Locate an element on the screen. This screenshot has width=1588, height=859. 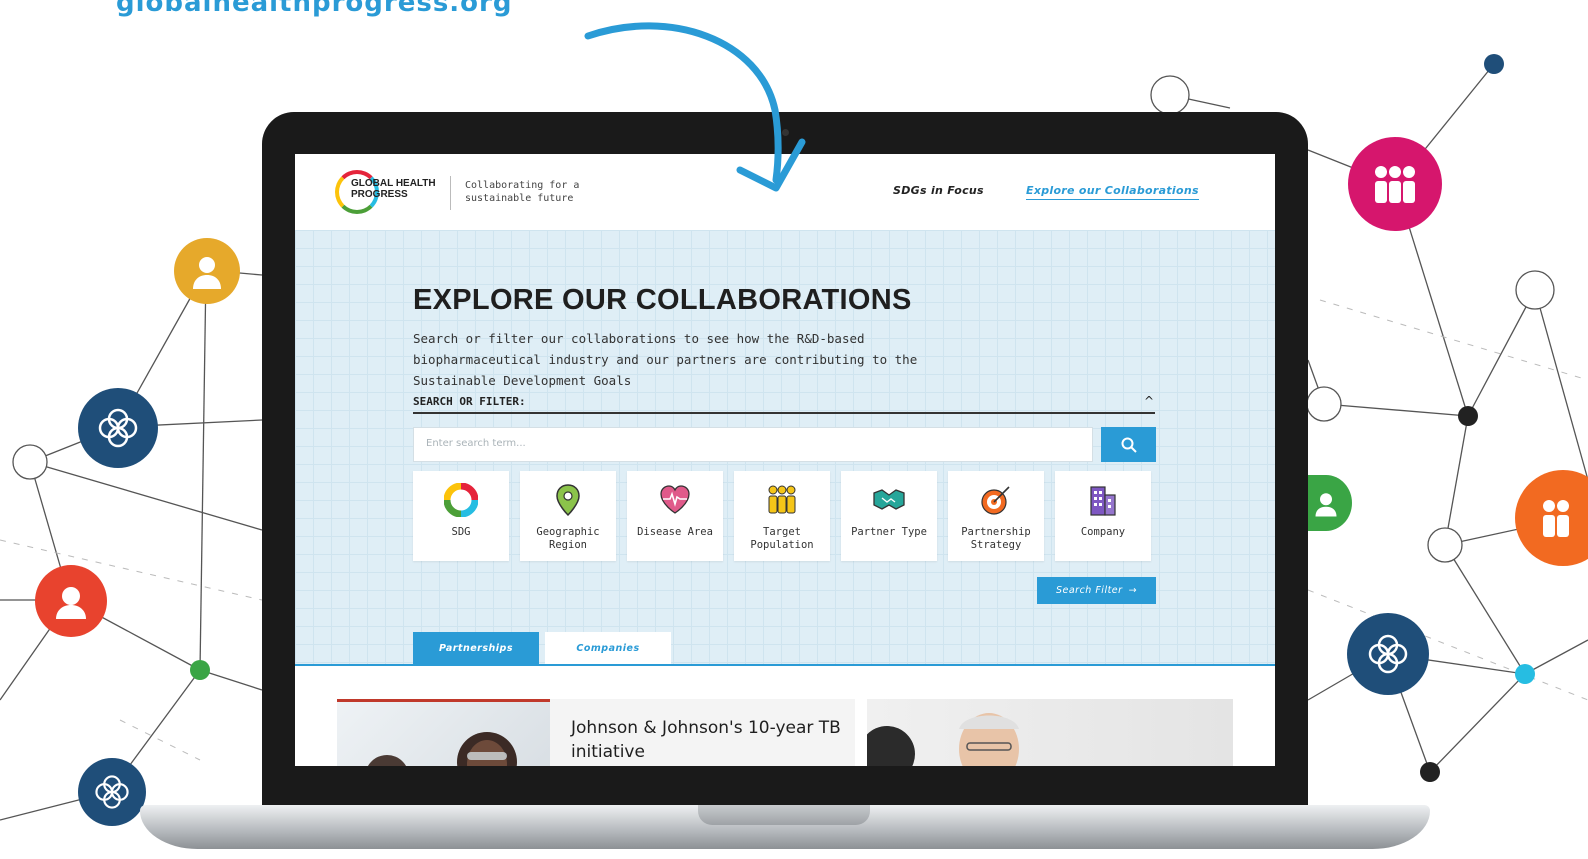
arrow-graphic is located at coordinates (695, 107).